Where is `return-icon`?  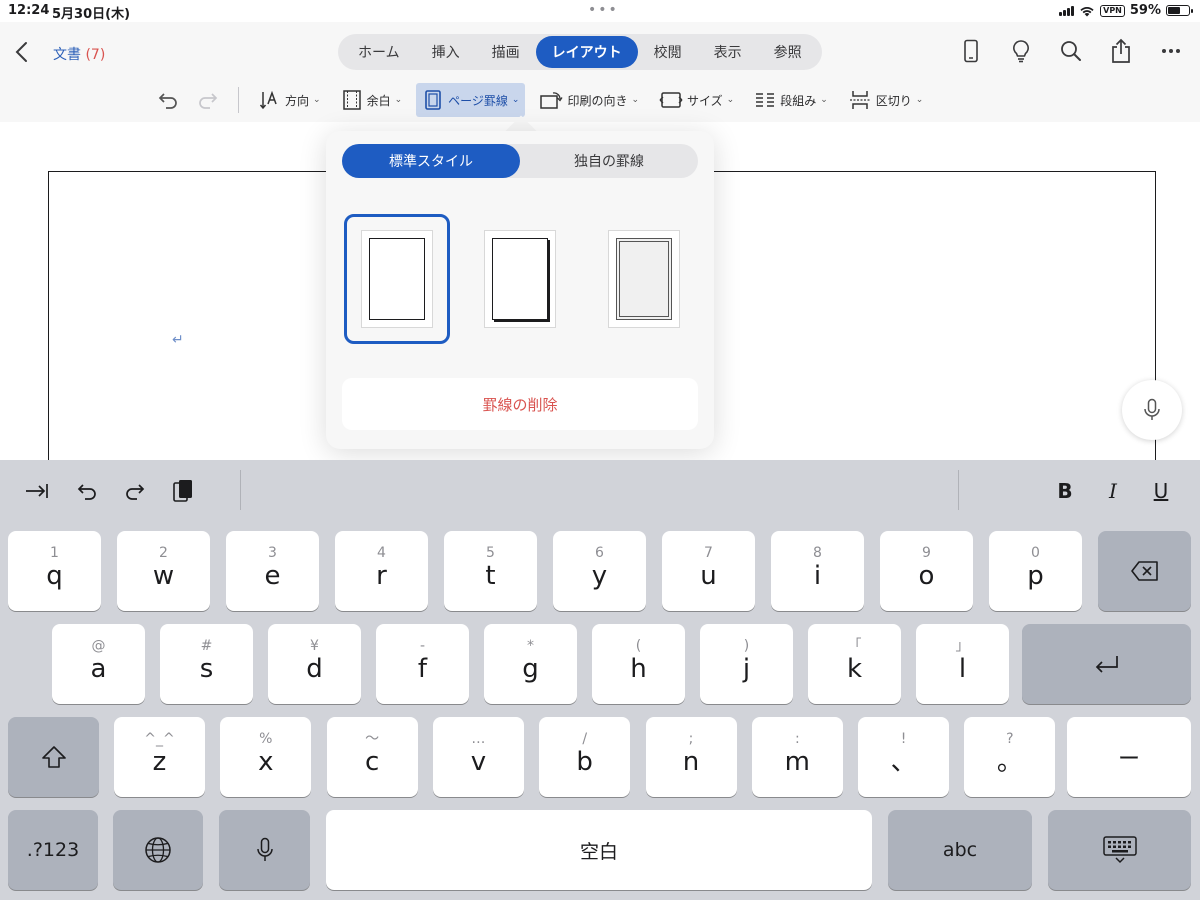
return-icon is located at coordinates (1106, 664).